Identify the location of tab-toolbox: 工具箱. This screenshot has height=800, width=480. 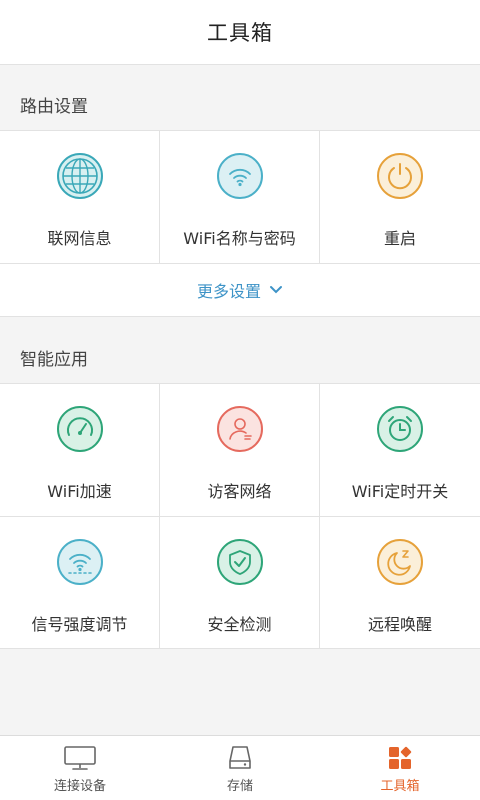
(400, 768).